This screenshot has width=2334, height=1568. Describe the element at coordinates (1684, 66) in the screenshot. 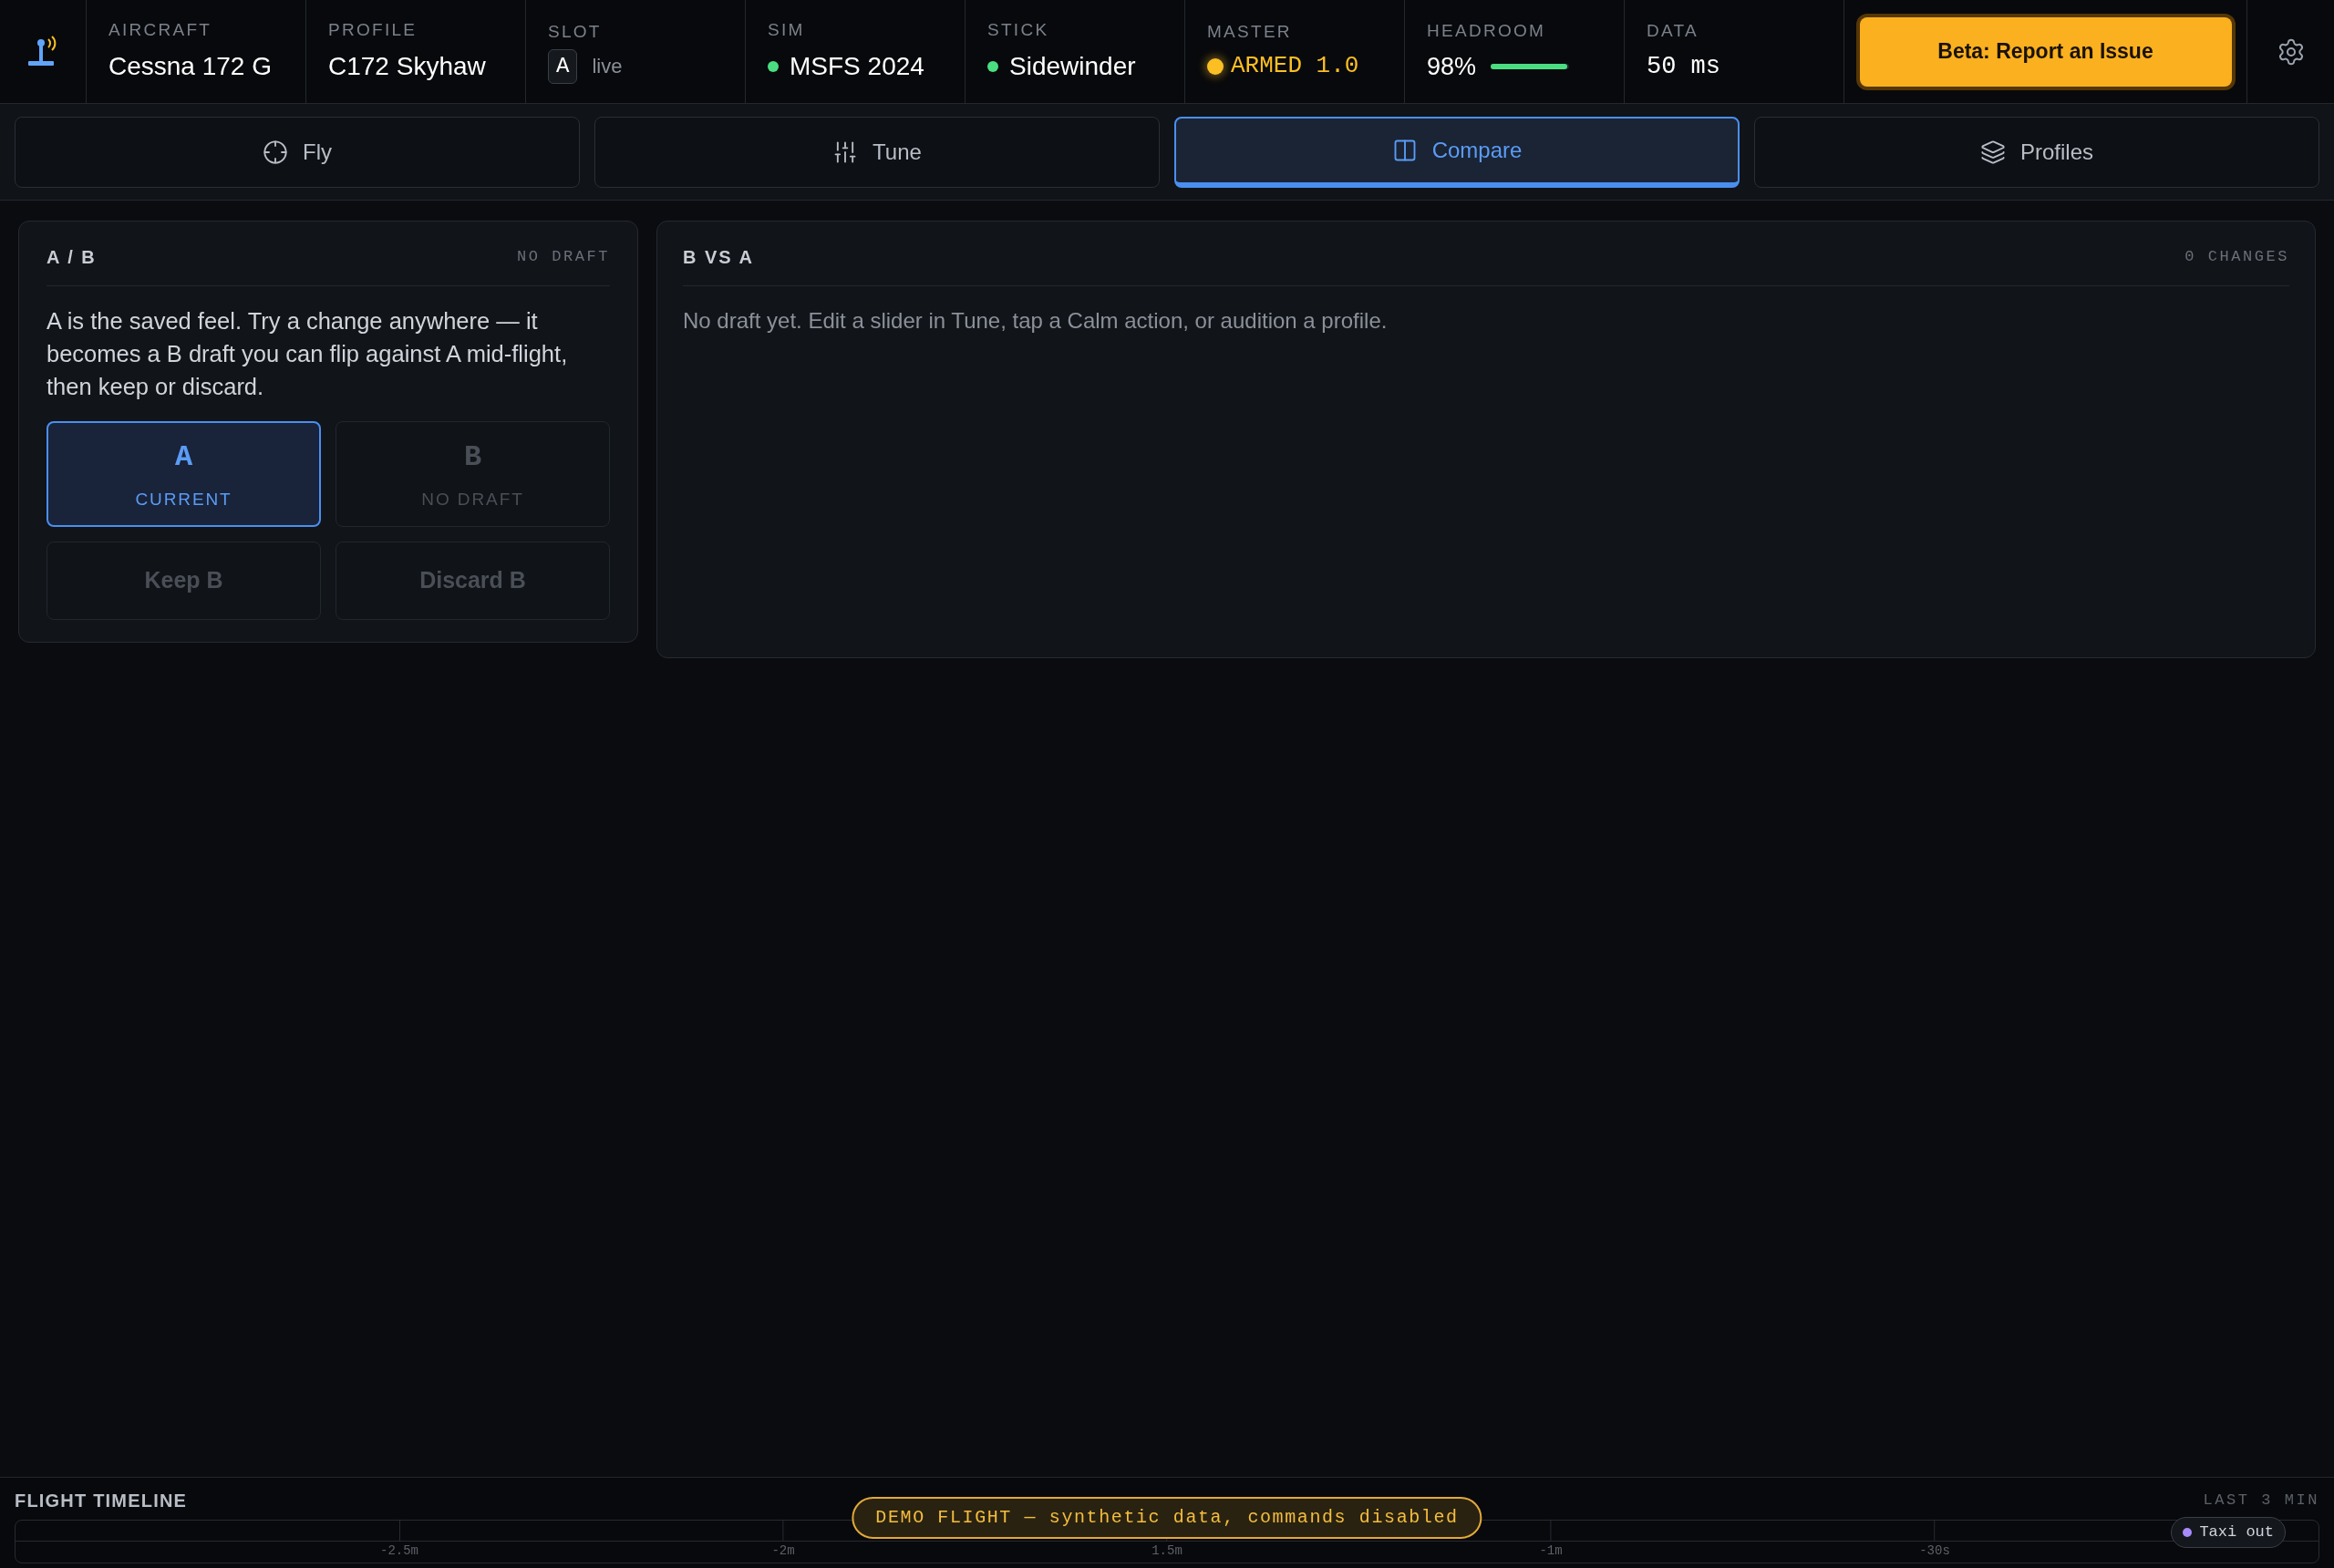

I see `header-value: 50 ms` at that location.